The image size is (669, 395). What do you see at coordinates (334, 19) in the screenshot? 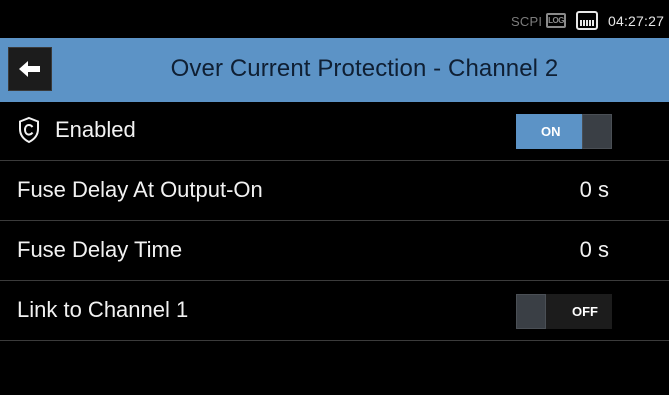
I see `status-bar: SCPI LOG 04:27:27` at bounding box center [334, 19].